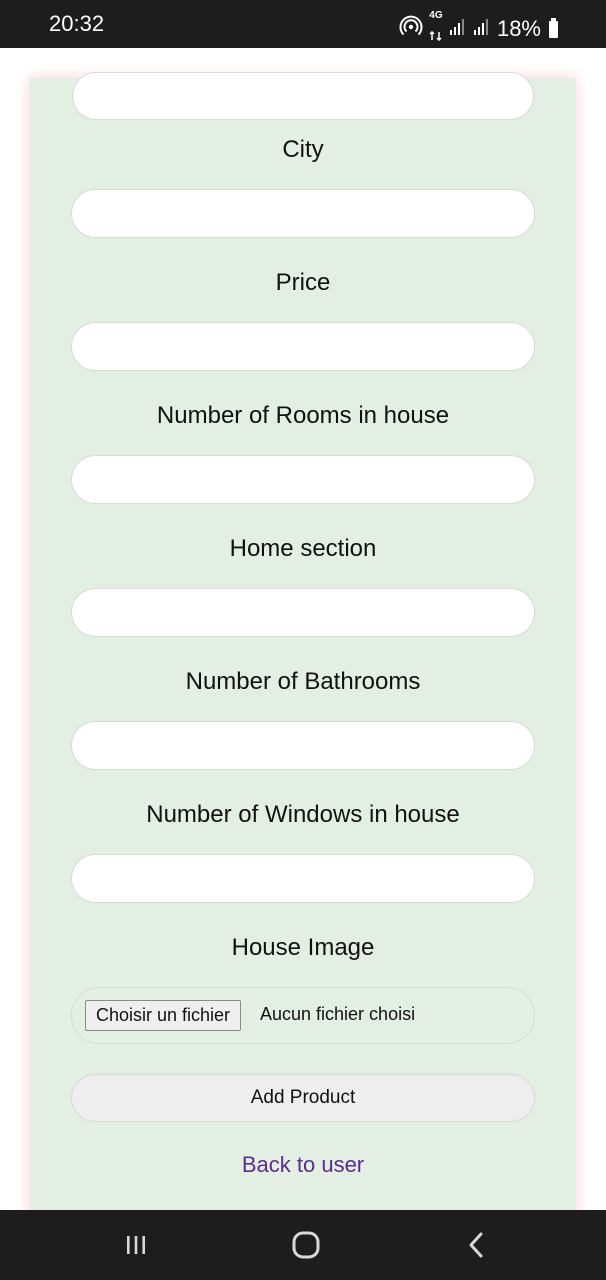 The image size is (606, 1280). What do you see at coordinates (163, 1015) in the screenshot?
I see `choose-file-button: Choisir un fichier` at bounding box center [163, 1015].